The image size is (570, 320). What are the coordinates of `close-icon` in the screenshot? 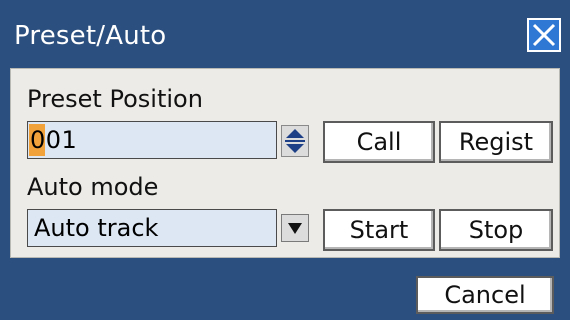 It's located at (544, 35).